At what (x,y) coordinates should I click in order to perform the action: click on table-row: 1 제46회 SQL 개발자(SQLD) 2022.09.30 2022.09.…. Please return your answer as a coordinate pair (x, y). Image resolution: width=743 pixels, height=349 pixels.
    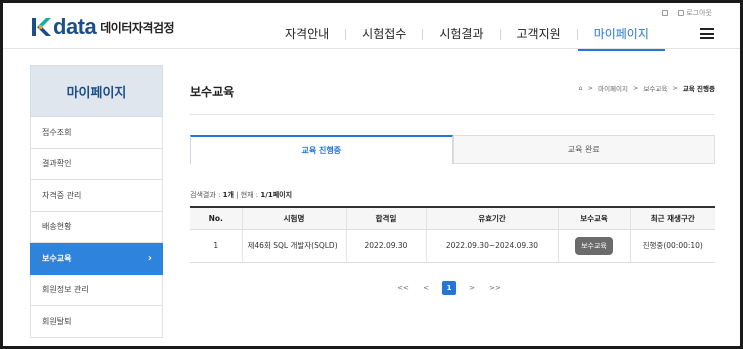
    Looking at the image, I should click on (452, 246).